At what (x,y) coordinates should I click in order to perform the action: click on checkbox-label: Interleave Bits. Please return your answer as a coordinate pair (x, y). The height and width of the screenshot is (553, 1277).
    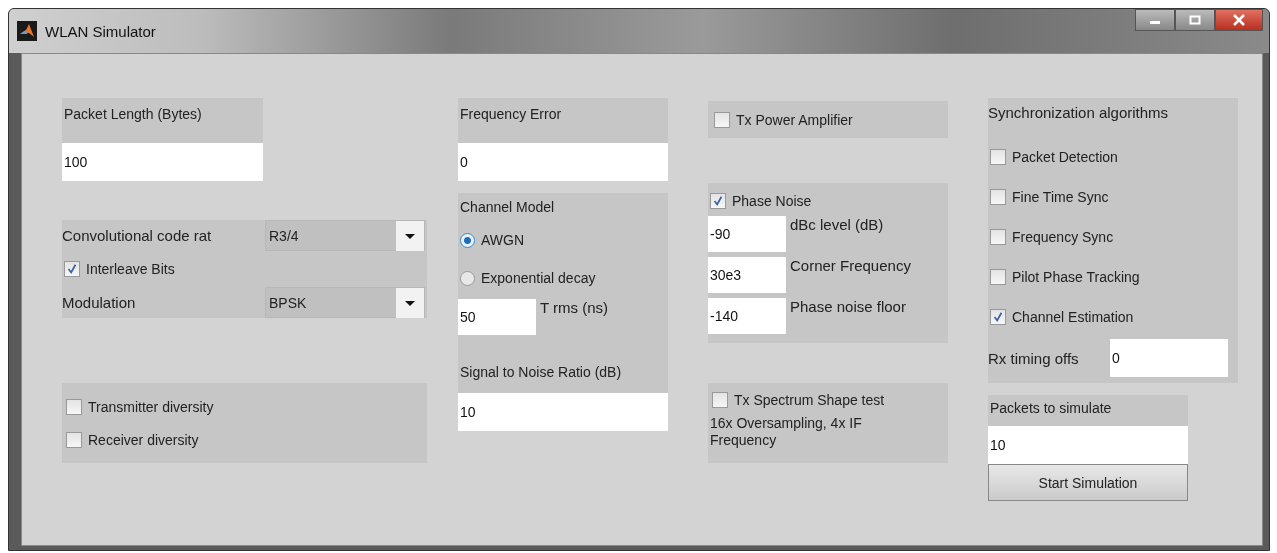
    Looking at the image, I should click on (130, 269).